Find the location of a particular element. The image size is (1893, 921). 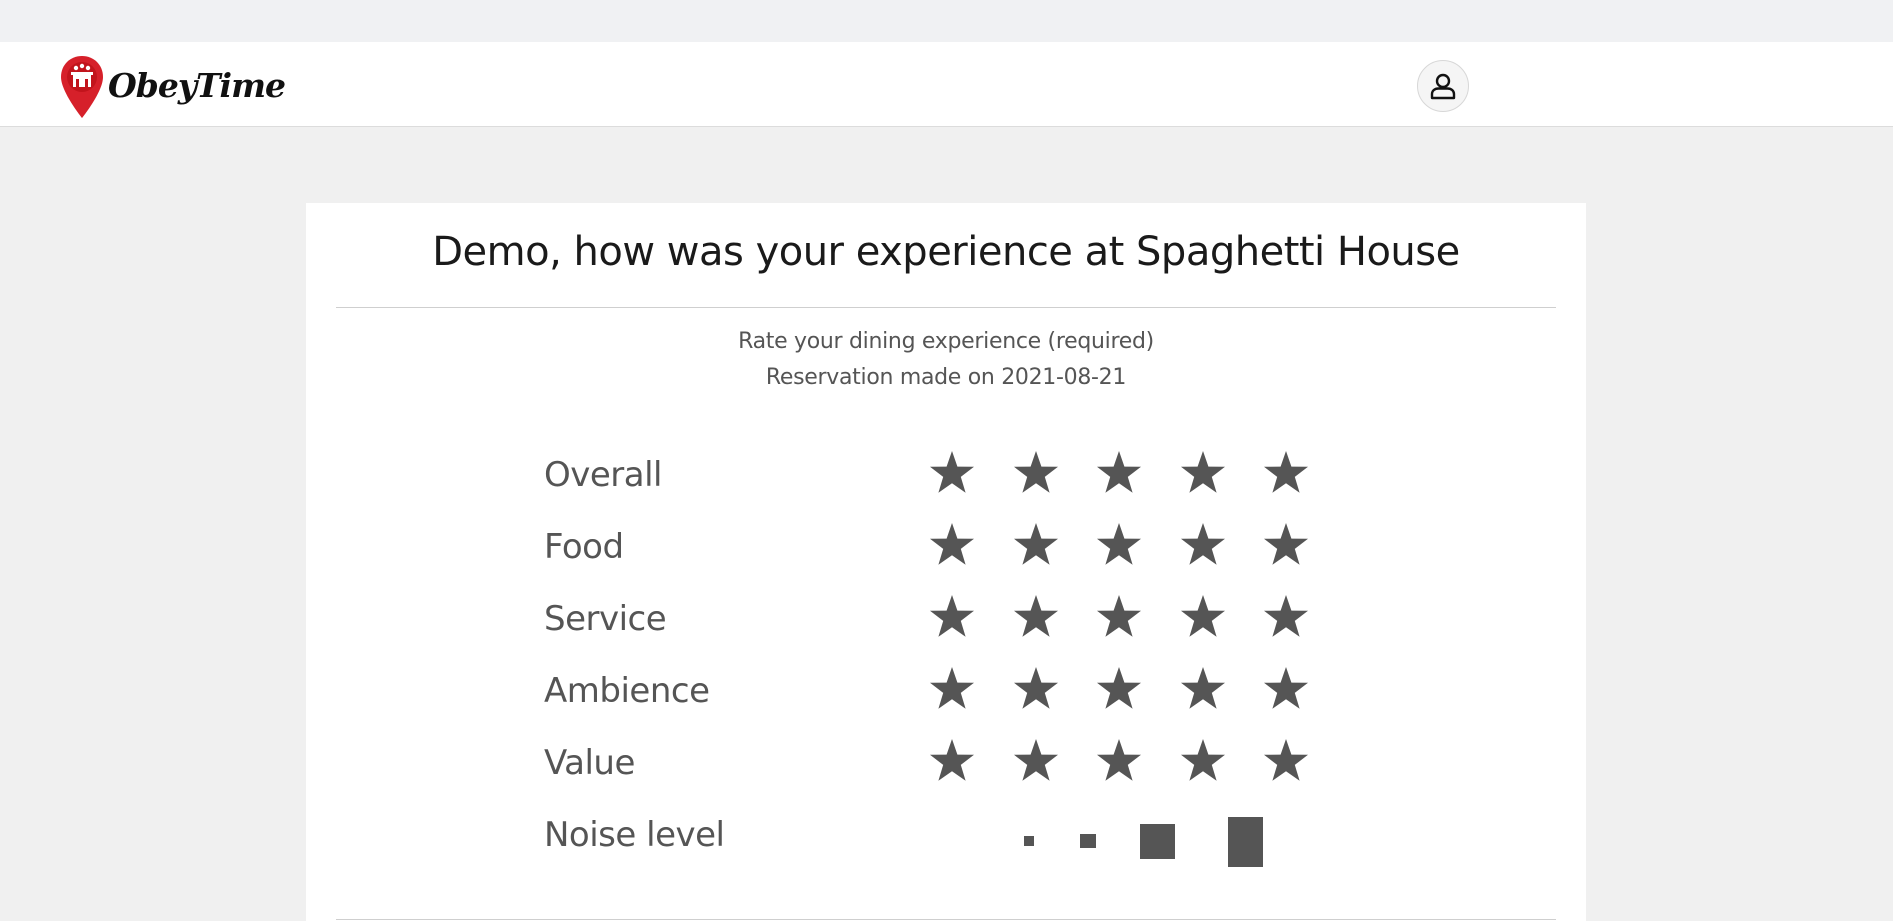

star-rating-ambience is located at coordinates (1137, 689).